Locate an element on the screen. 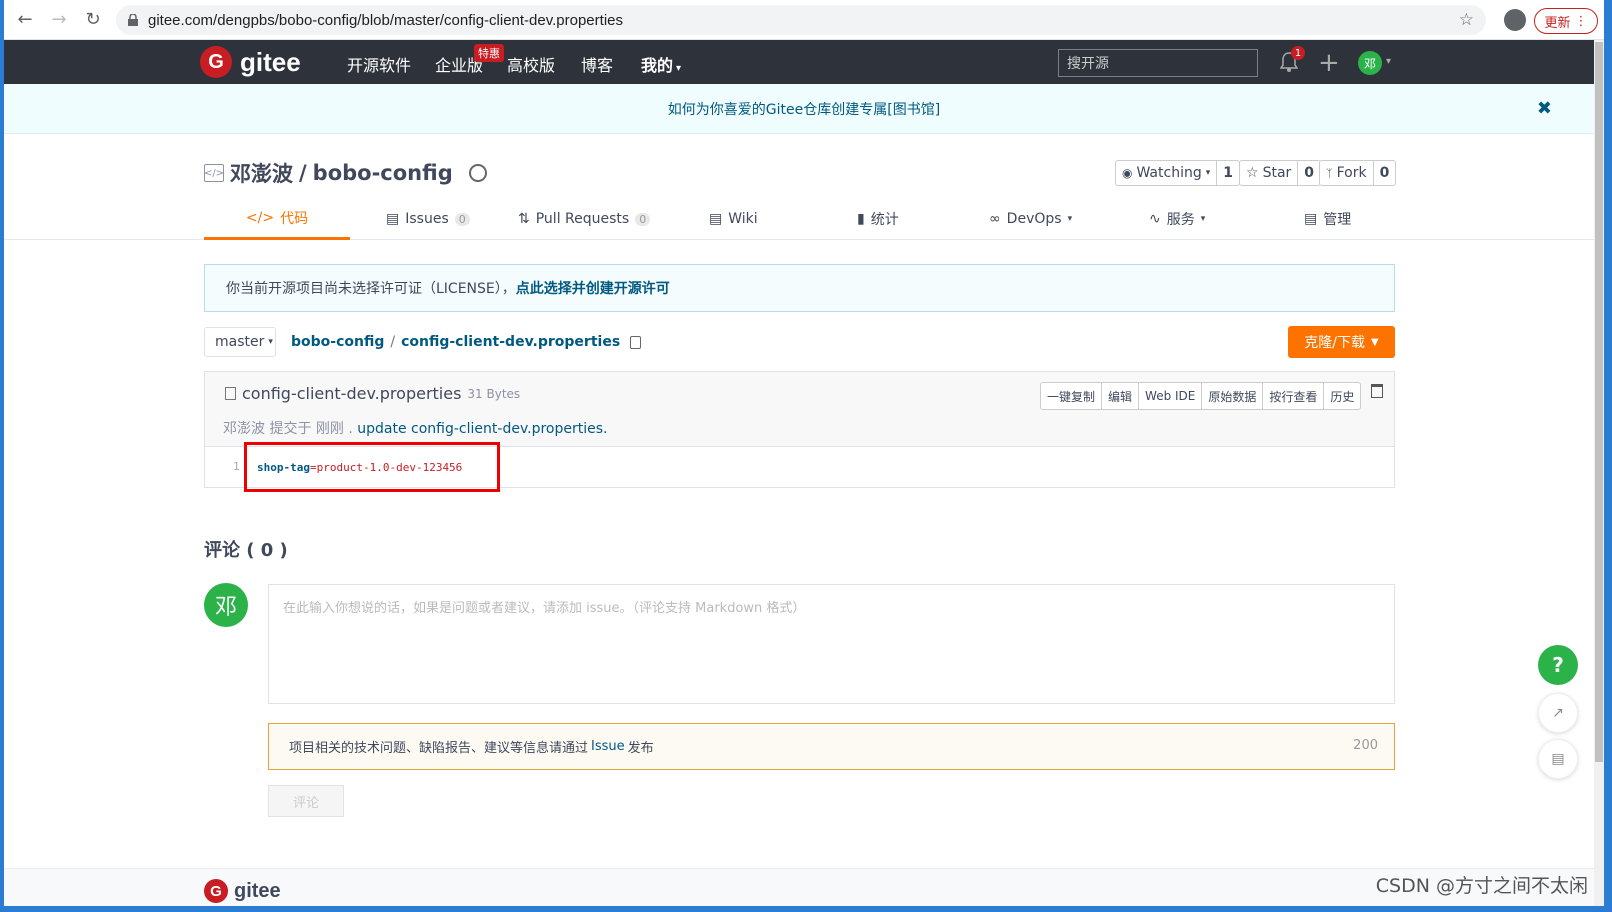 The width and height of the screenshot is (1612, 912). clone-label: 克隆/下载 is located at coordinates (1334, 343).